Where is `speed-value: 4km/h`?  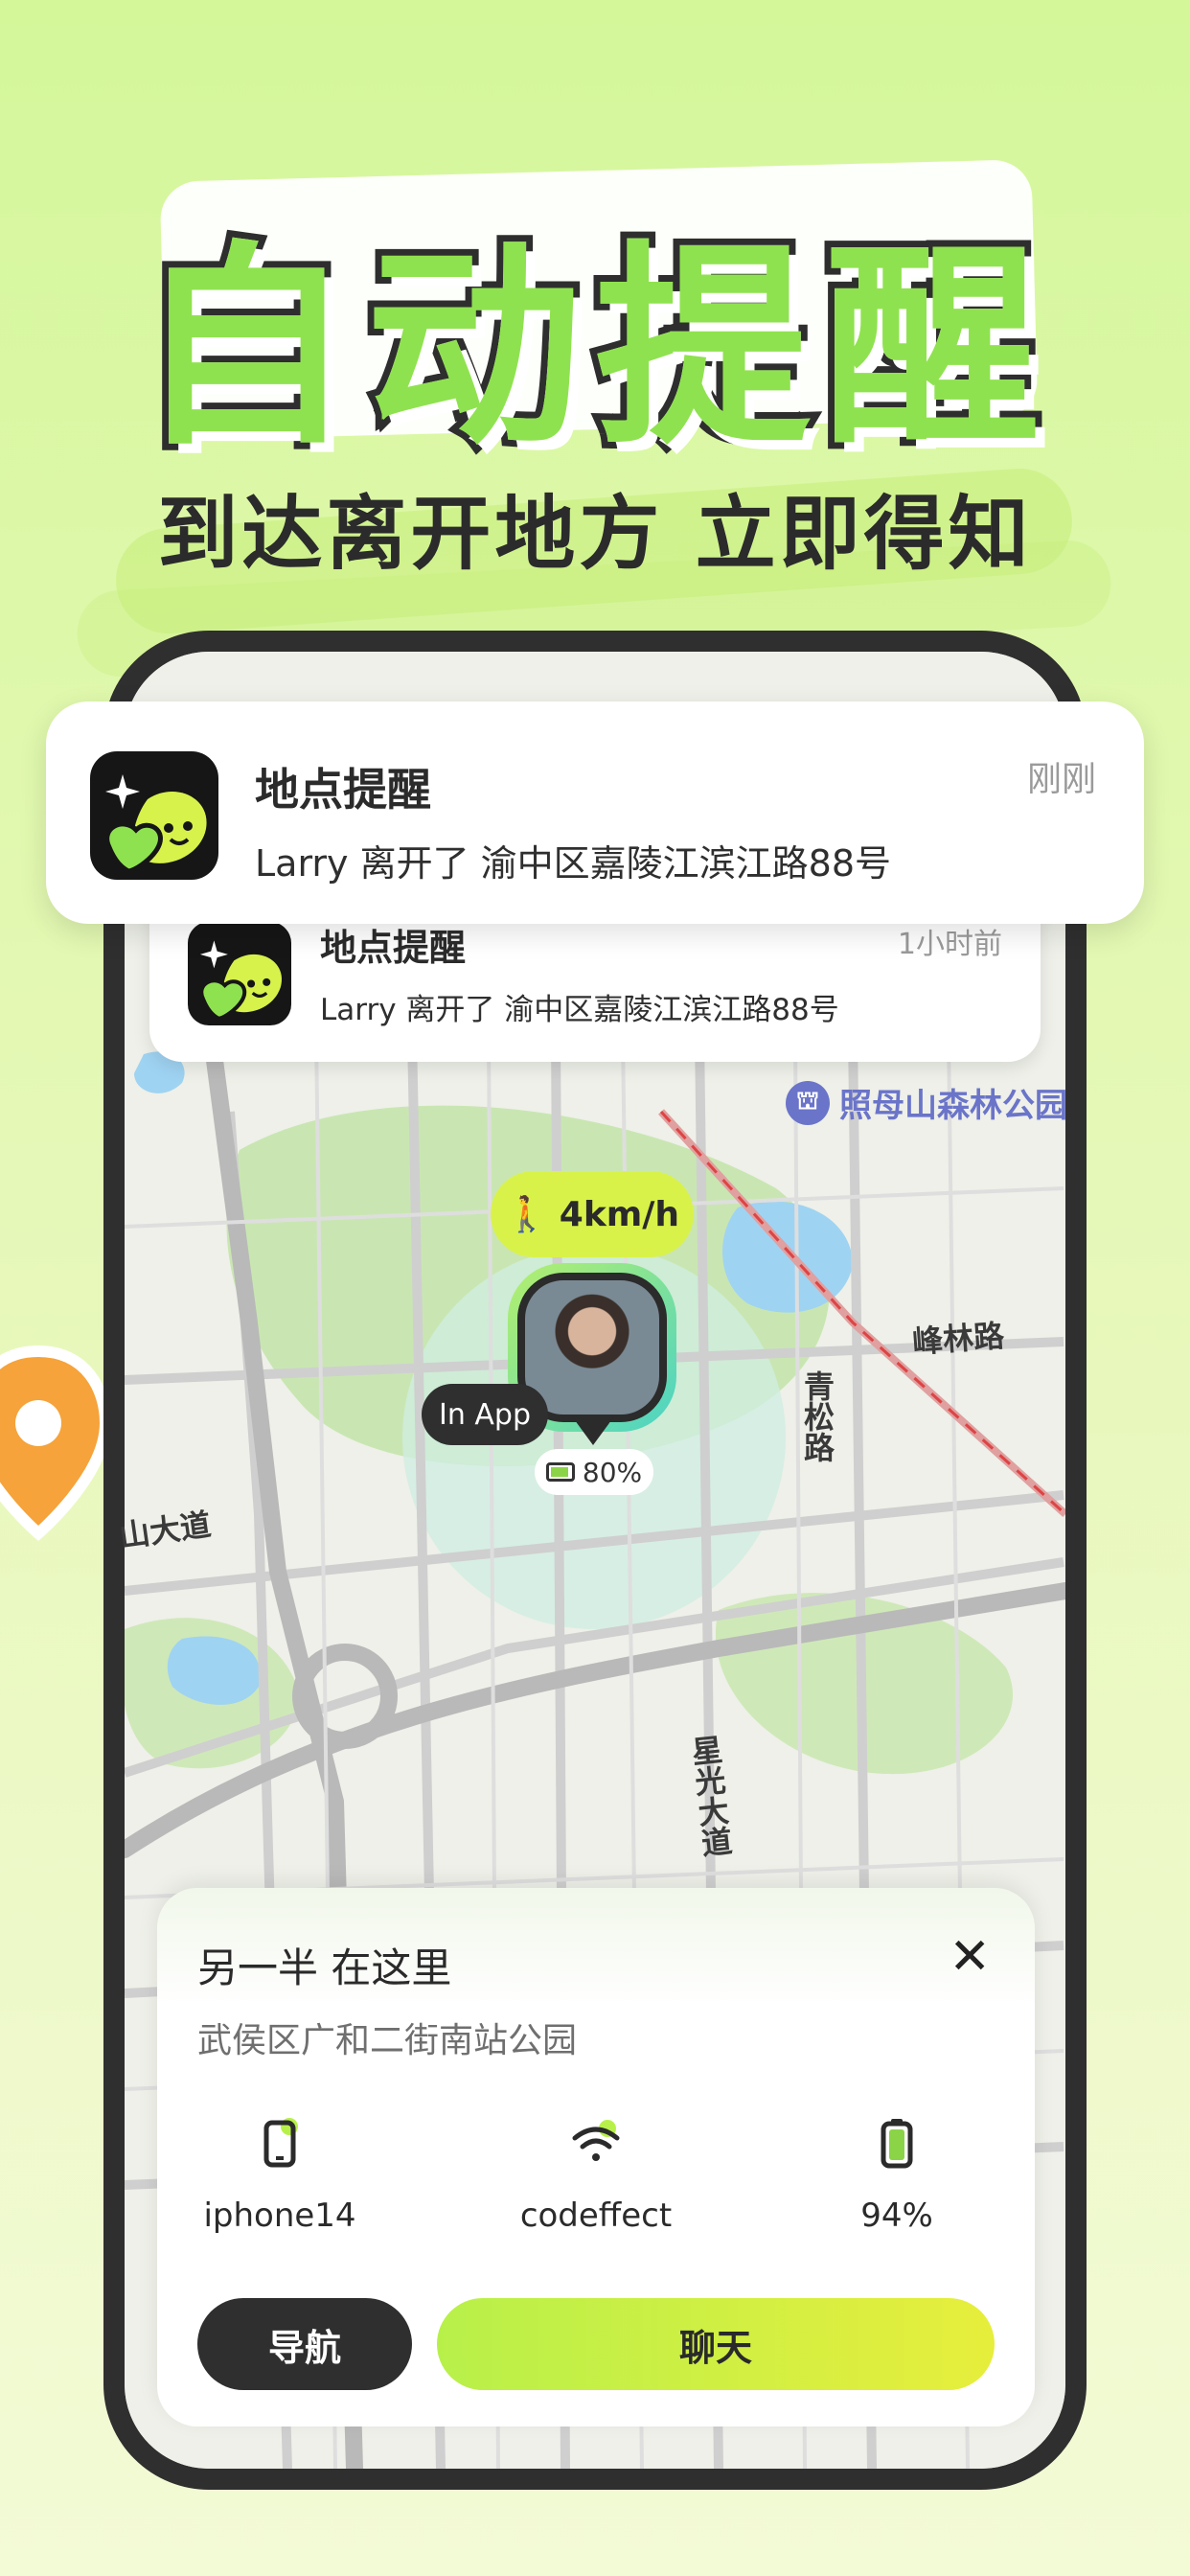 speed-value: 4km/h is located at coordinates (620, 1214).